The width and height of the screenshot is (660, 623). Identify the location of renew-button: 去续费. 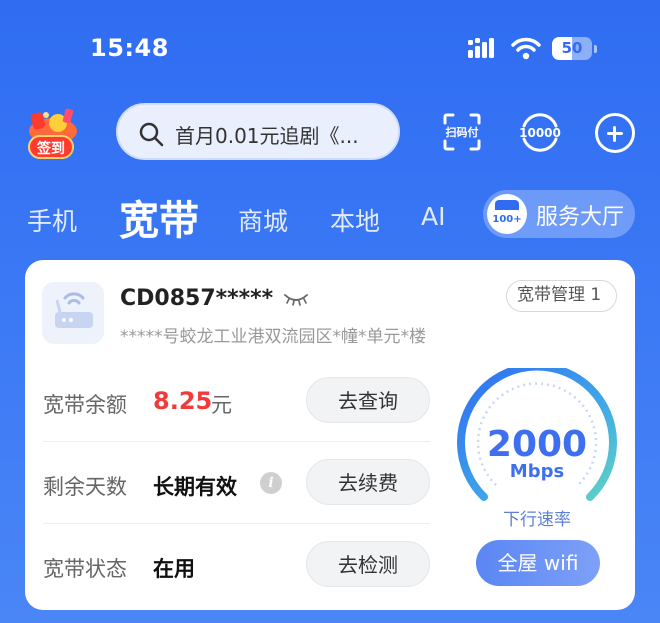
(368, 482).